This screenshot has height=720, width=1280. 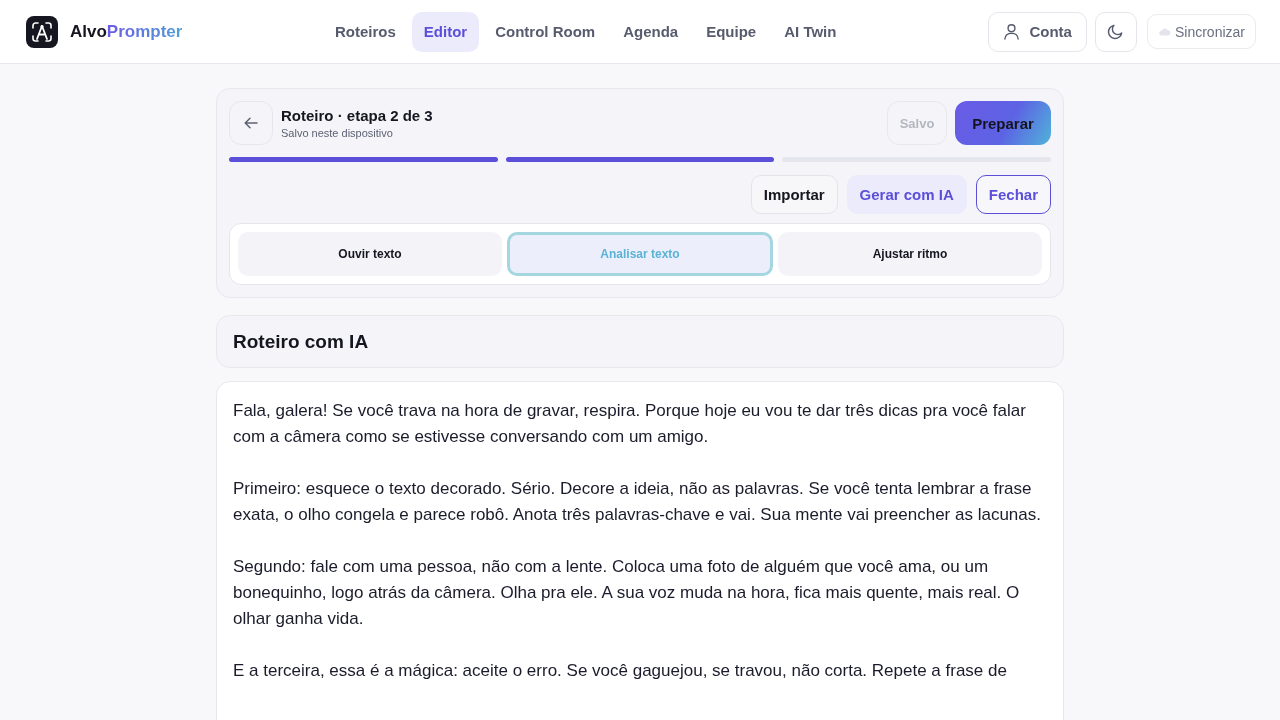 I want to click on account-button: Conta, so click(x=1037, y=31).